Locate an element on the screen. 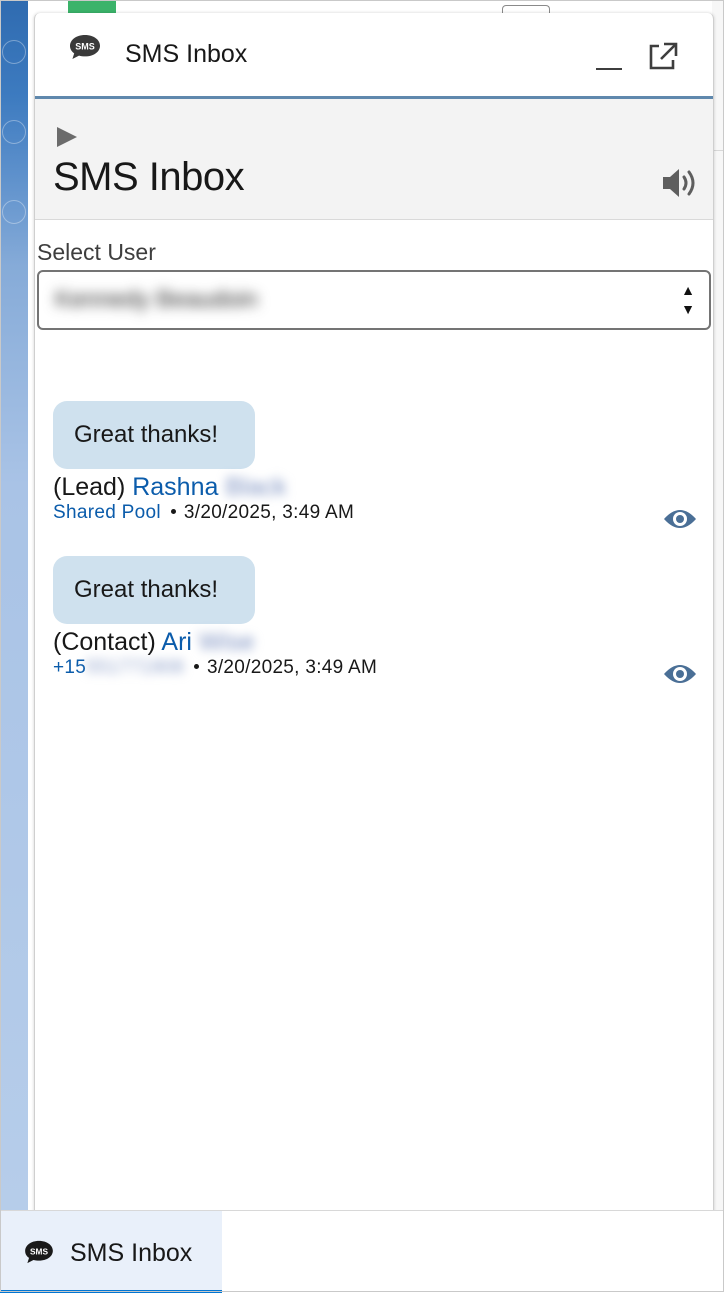  record-type: (Lead) is located at coordinates (89, 487).